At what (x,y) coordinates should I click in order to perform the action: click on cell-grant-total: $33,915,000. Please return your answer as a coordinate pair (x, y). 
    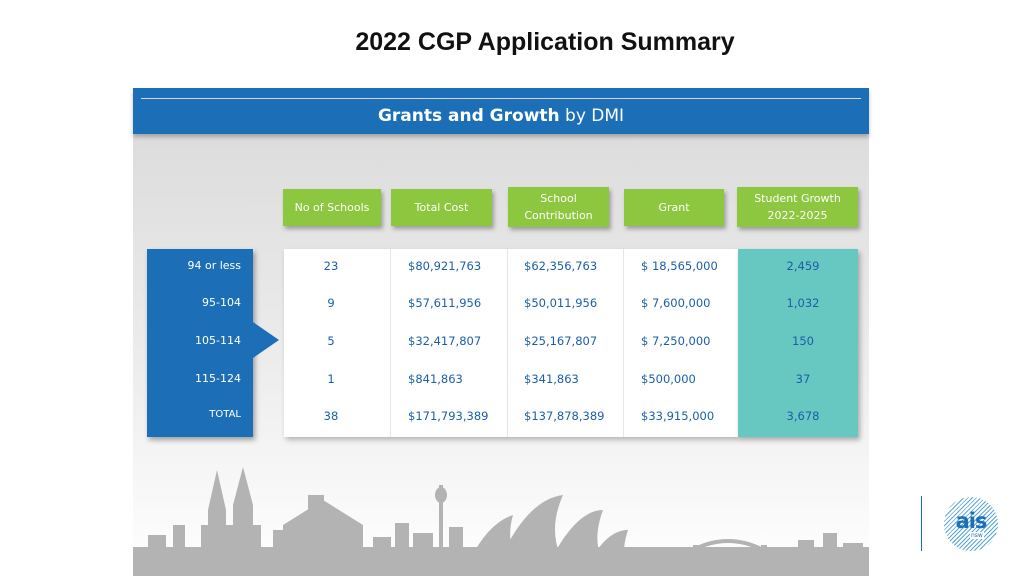
    Looking at the image, I should click on (678, 416).